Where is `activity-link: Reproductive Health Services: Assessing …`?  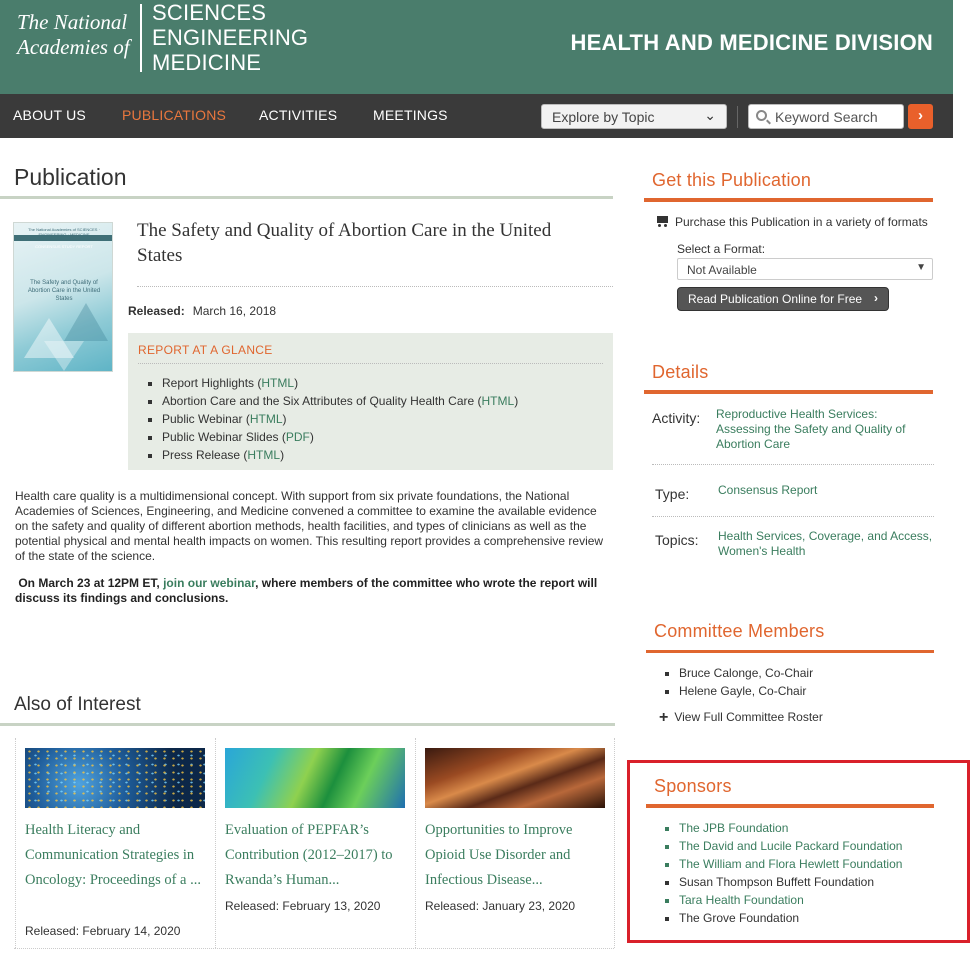
activity-link: Reproductive Health Services: Assessing … is located at coordinates (821, 429).